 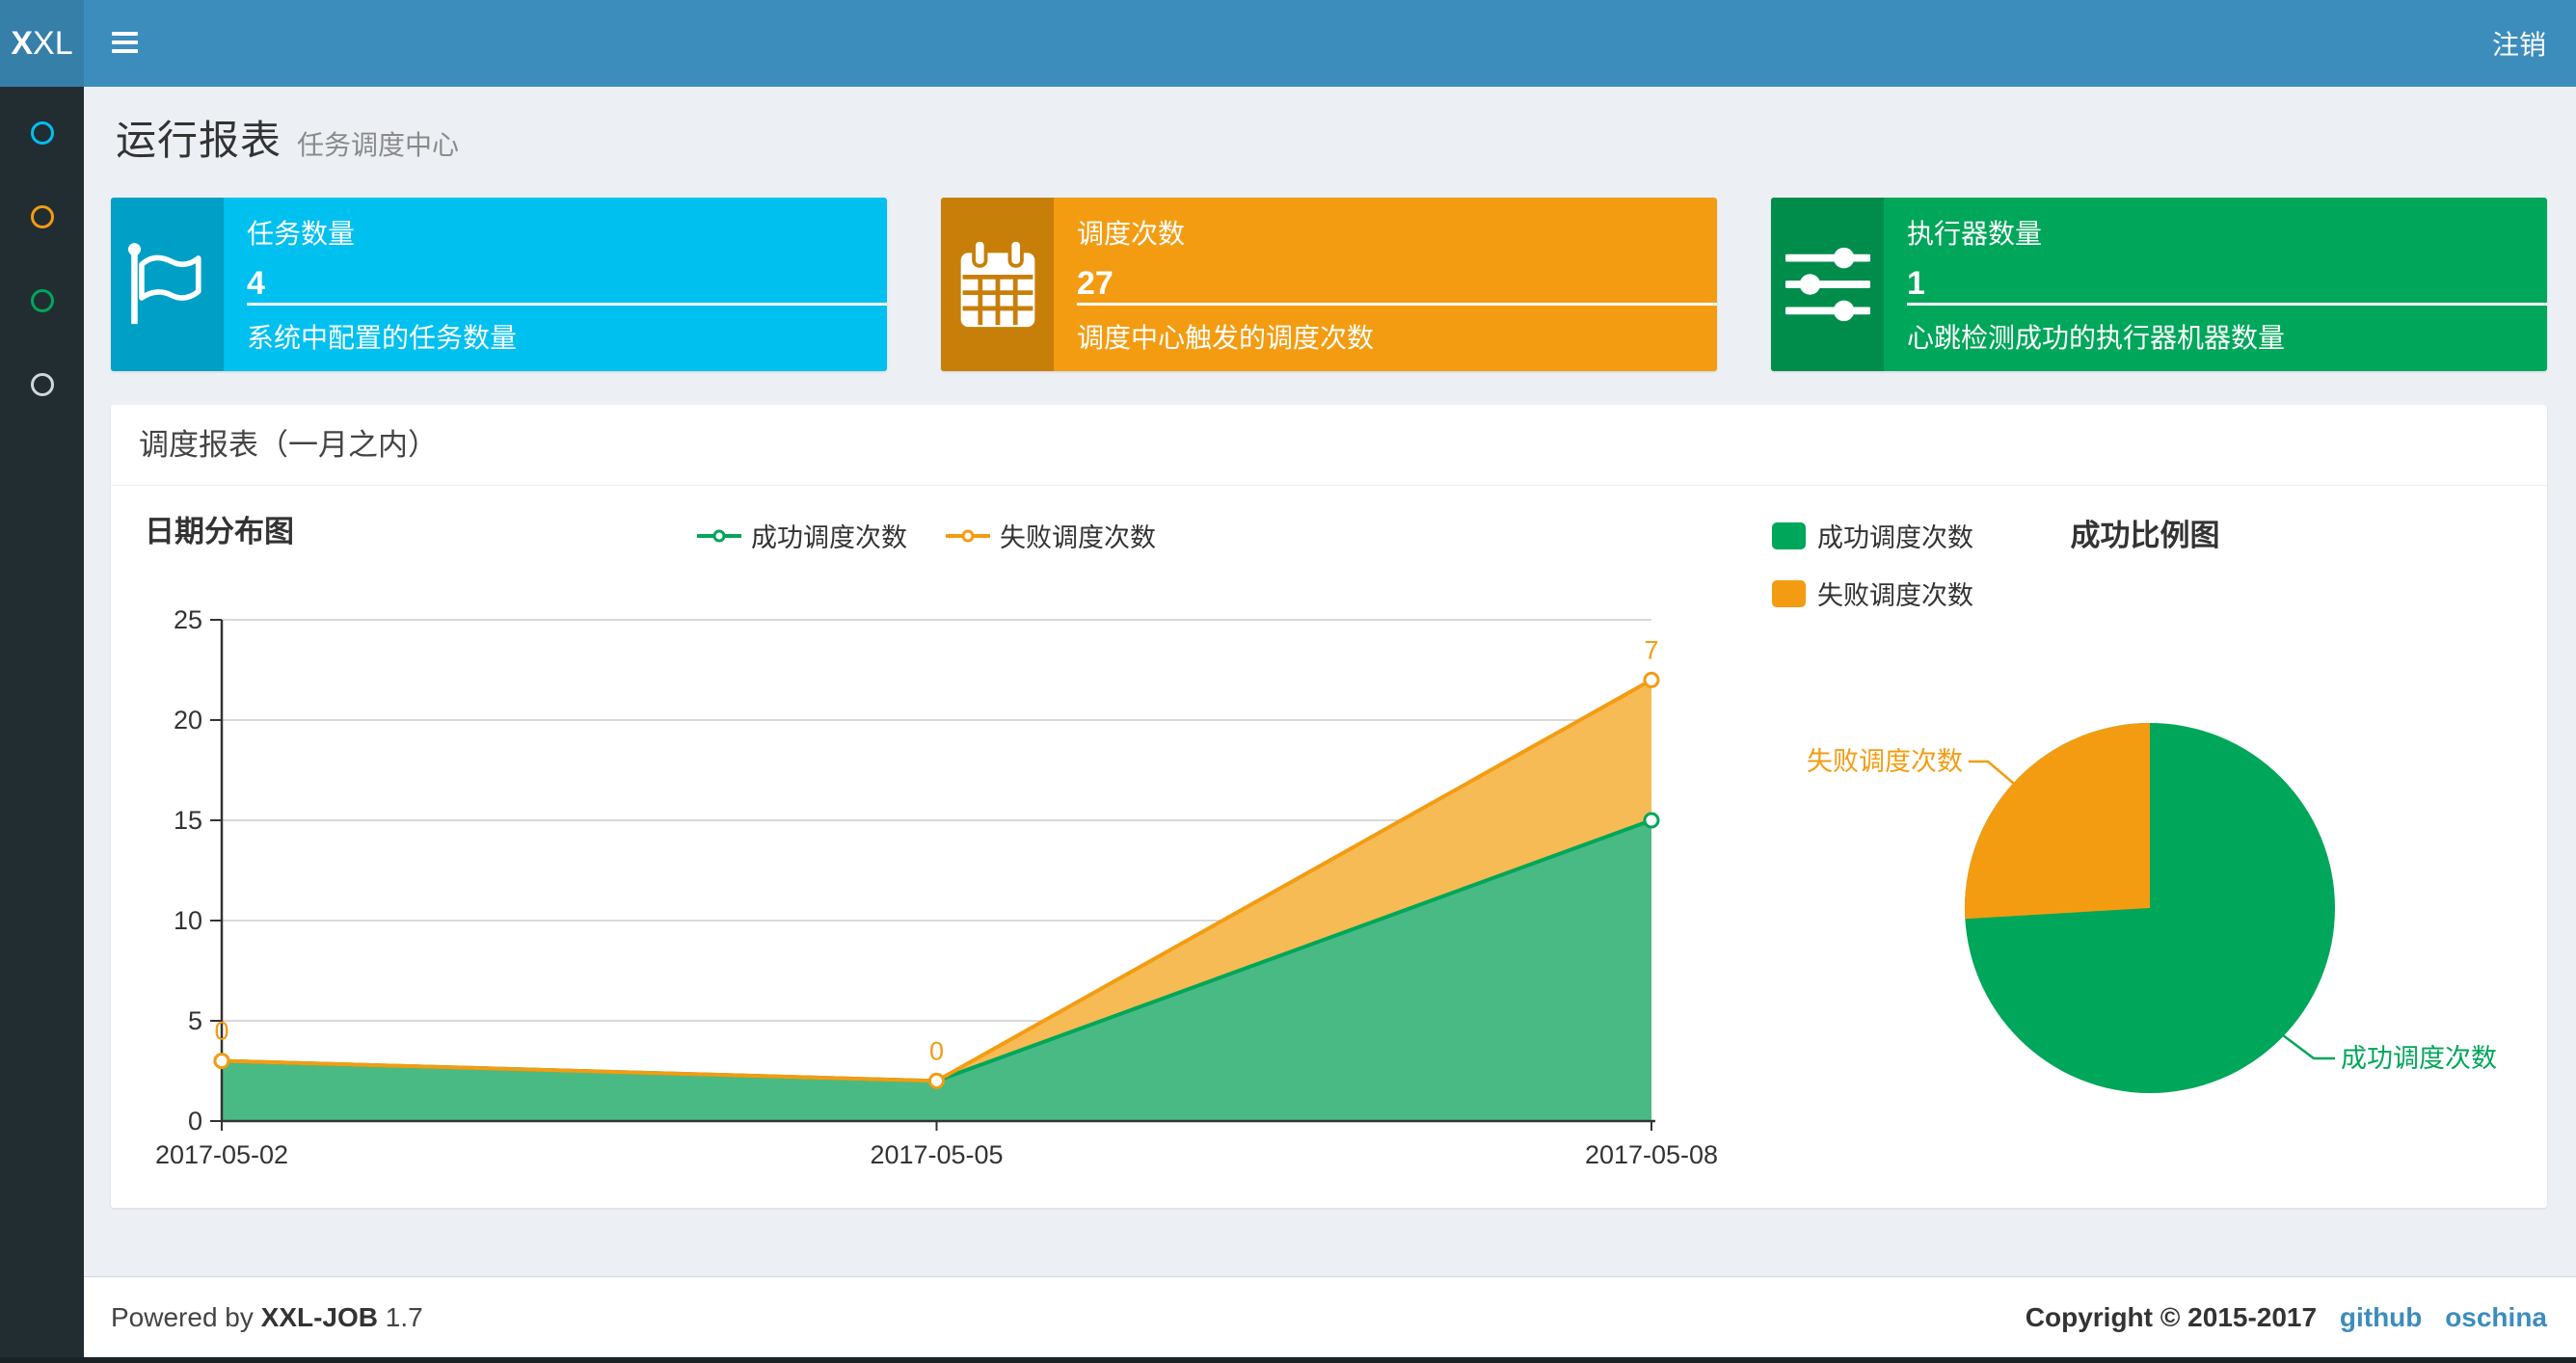 I want to click on x-axis-labels: 2017-05-02 2017-05-05 2017-05-08, so click(x=937, y=1145).